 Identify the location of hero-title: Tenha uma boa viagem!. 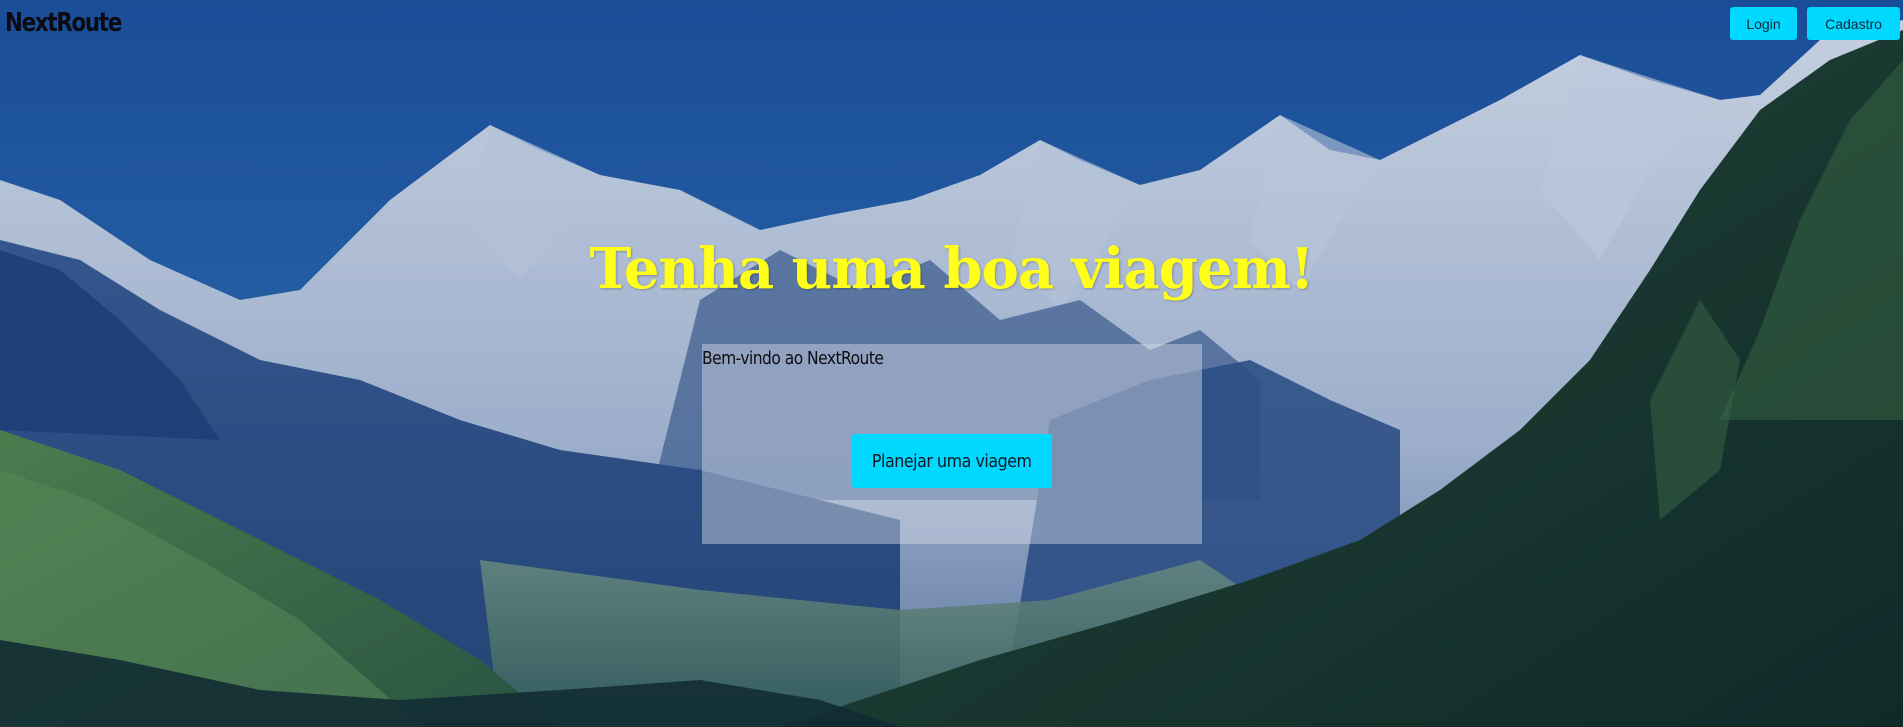
(952, 269).